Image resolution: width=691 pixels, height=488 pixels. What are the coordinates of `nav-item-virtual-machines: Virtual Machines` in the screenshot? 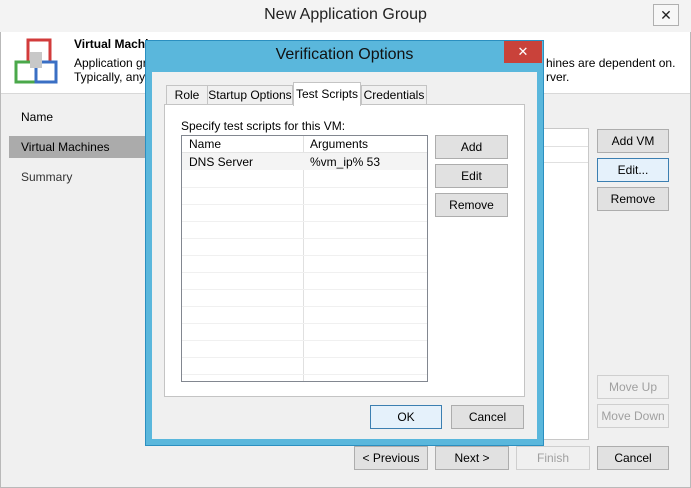 It's located at (83, 147).